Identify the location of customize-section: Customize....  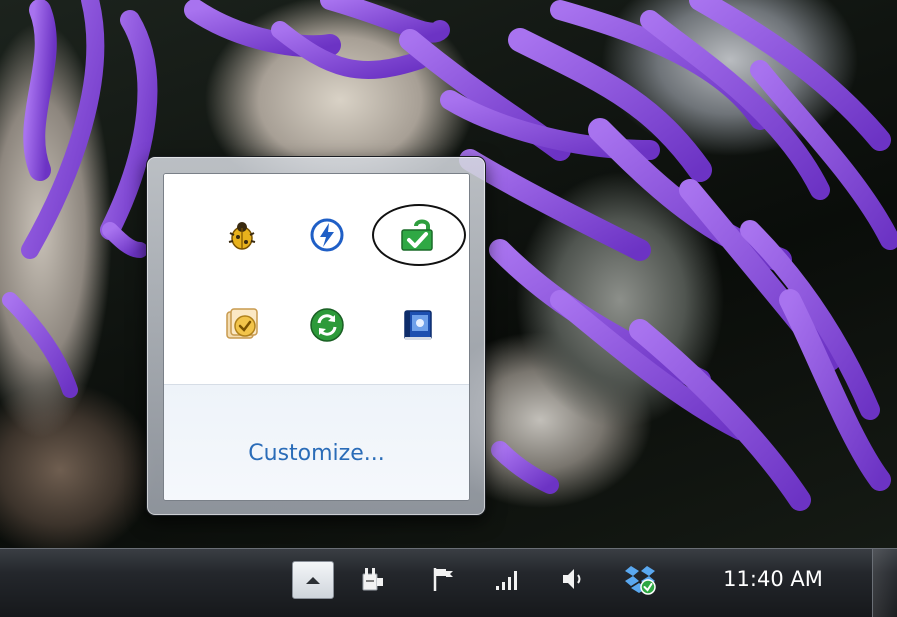
(316, 442).